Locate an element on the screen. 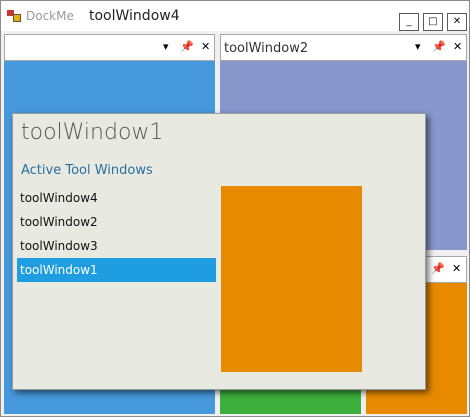  maximize-button: □ is located at coordinates (433, 22).